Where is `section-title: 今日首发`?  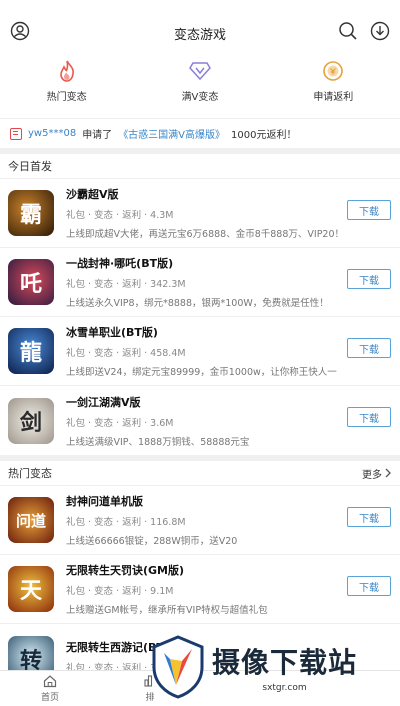
section-title: 今日首发 is located at coordinates (30, 166).